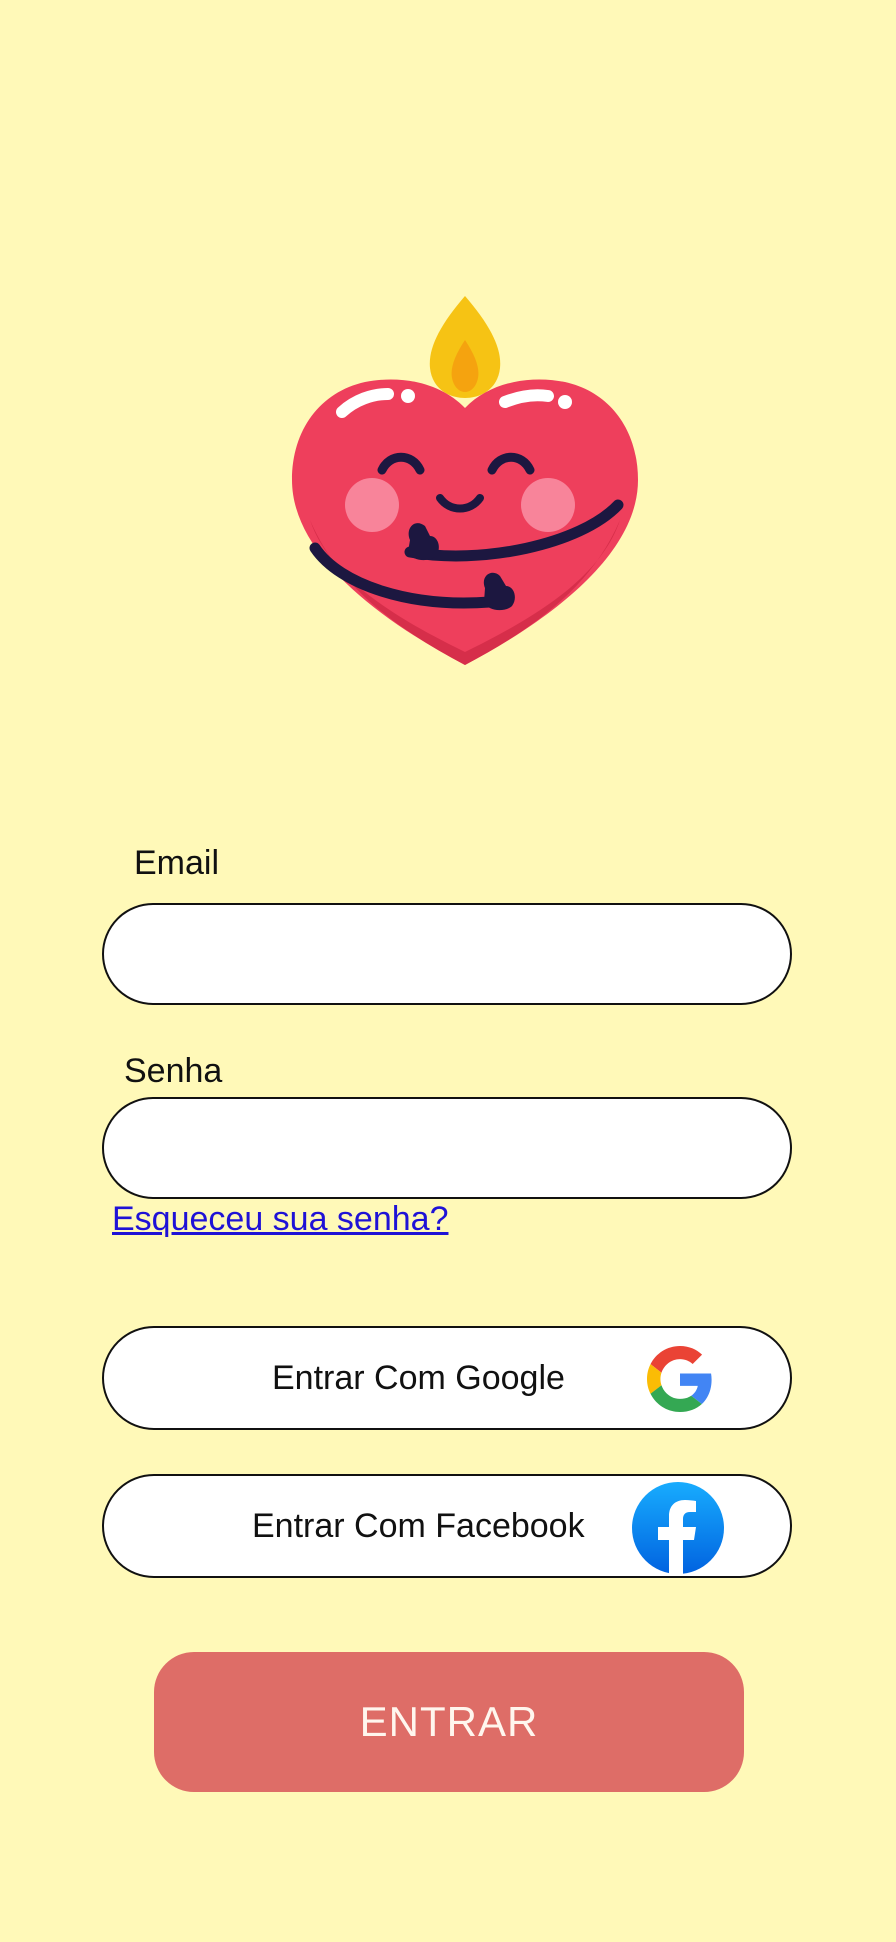 This screenshot has width=896, height=1942. I want to click on heart-candle-mascot-icon, so click(465, 480).